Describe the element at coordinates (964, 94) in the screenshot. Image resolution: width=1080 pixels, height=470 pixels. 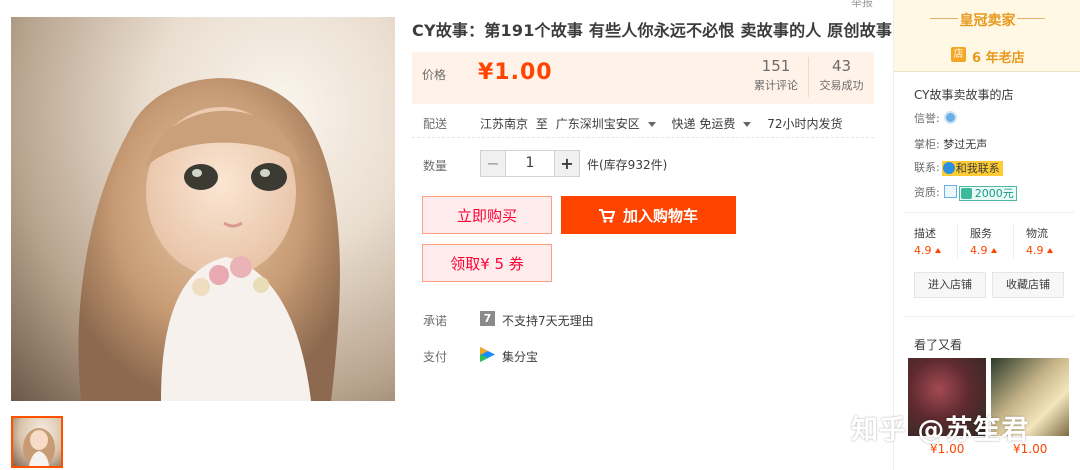
I see `shop-name: CY故事卖故事的店` at that location.